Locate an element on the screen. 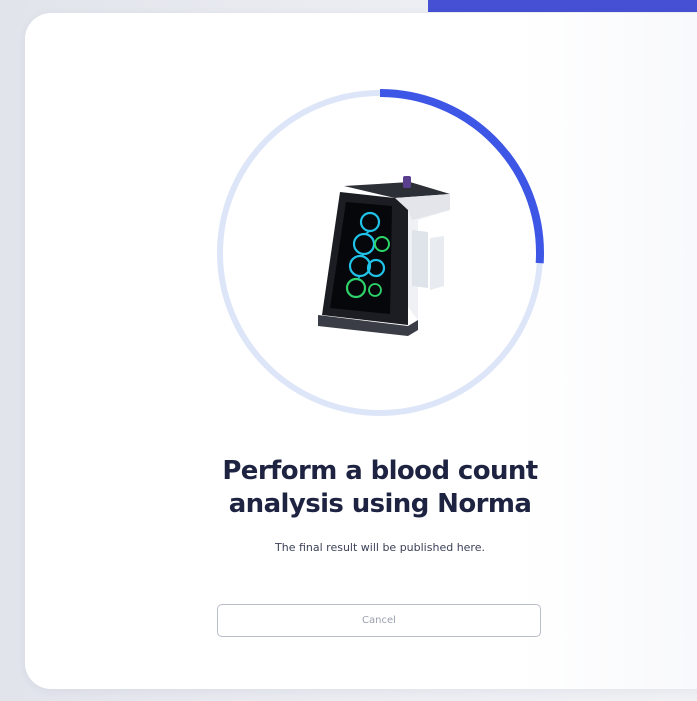 The height and width of the screenshot is (701, 697). status-subtitle: The final result will be published here. is located at coordinates (380, 547).